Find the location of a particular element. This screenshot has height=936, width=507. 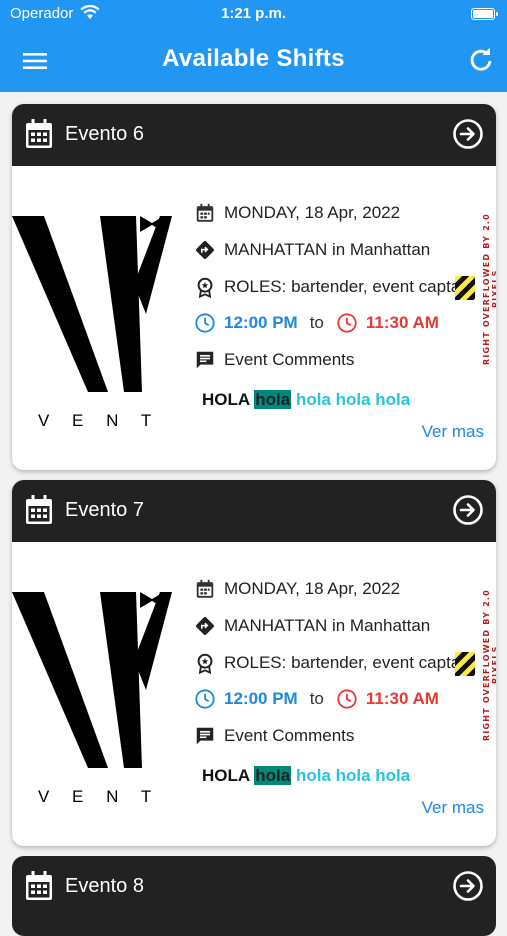

status-bar: Operador 1:21 p.m. is located at coordinates (253, 15).